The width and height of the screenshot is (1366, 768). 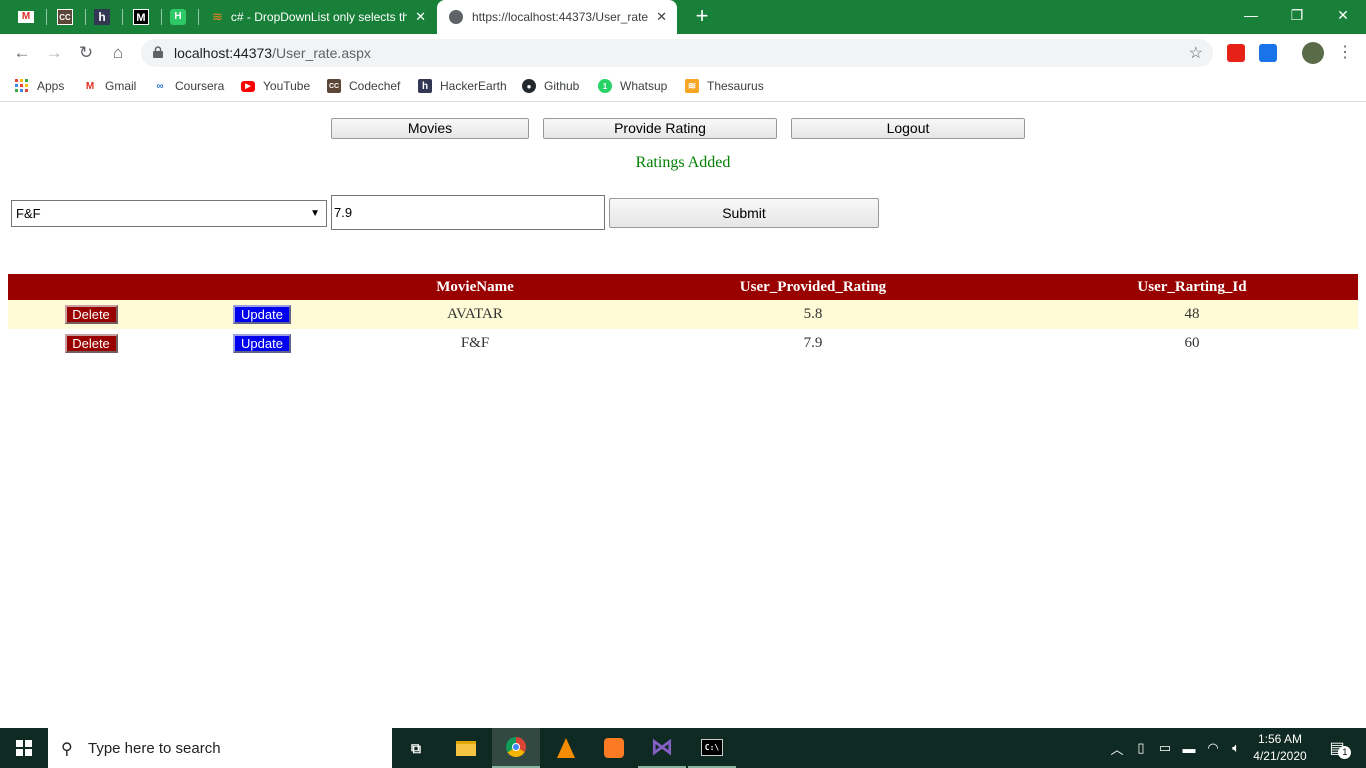 I want to click on task-view-icon: ⧉, so click(x=416, y=747).